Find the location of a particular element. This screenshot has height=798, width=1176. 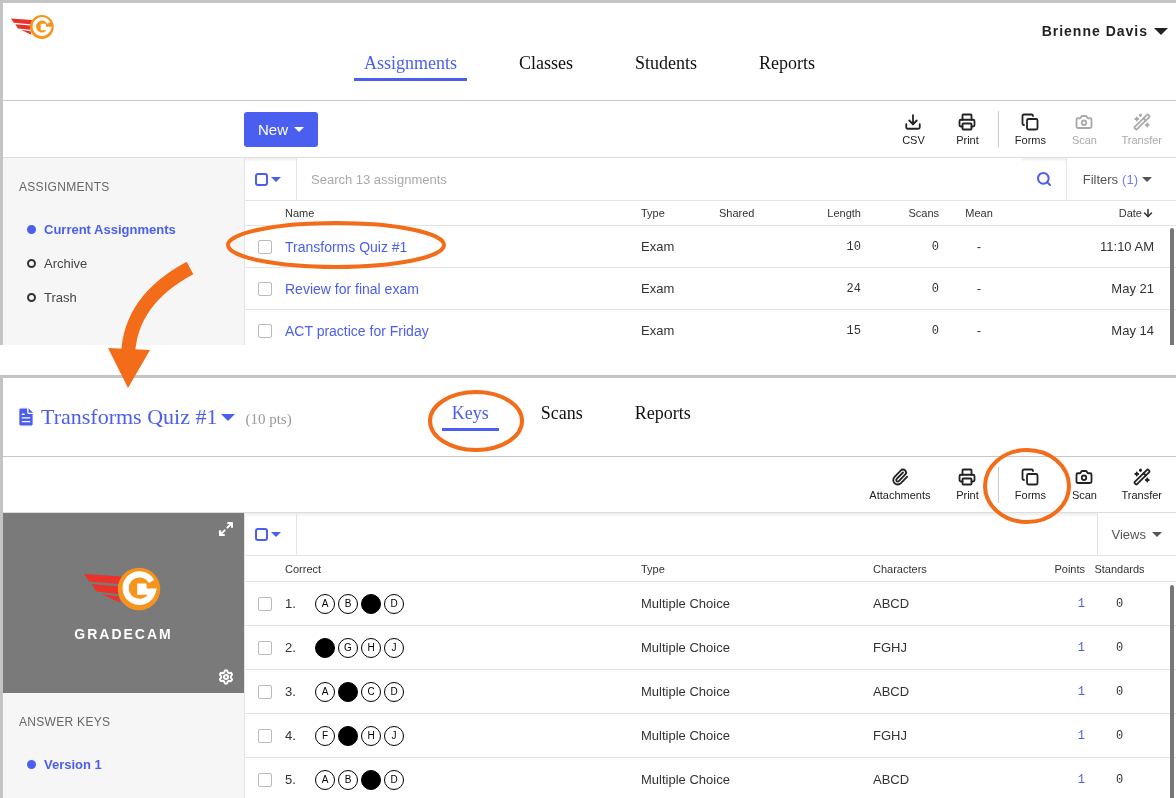

assignment-tab: Scans is located at coordinates (561, 417).